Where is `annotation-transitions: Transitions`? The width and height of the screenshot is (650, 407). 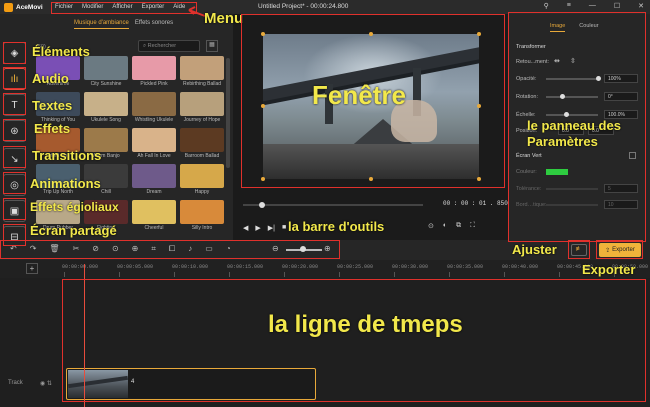 annotation-transitions: Transitions is located at coordinates (67, 155).